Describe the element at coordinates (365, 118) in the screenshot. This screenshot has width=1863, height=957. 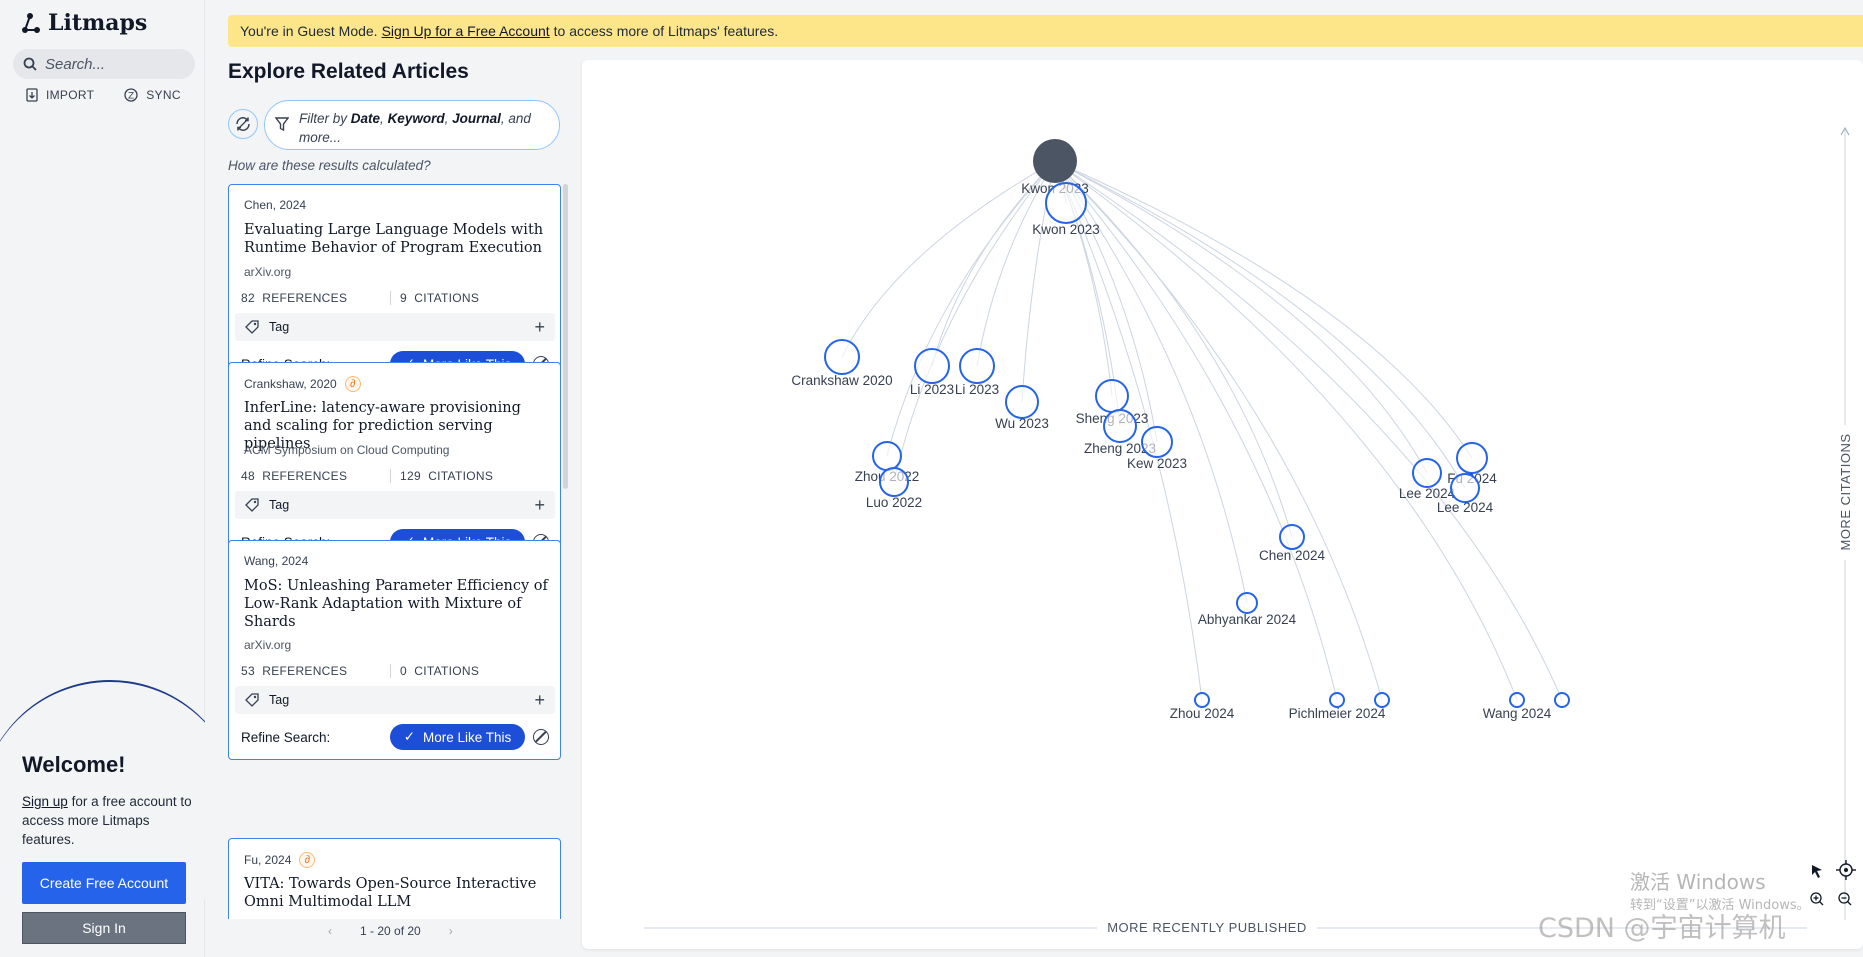
I see `filter-date: Date` at that location.